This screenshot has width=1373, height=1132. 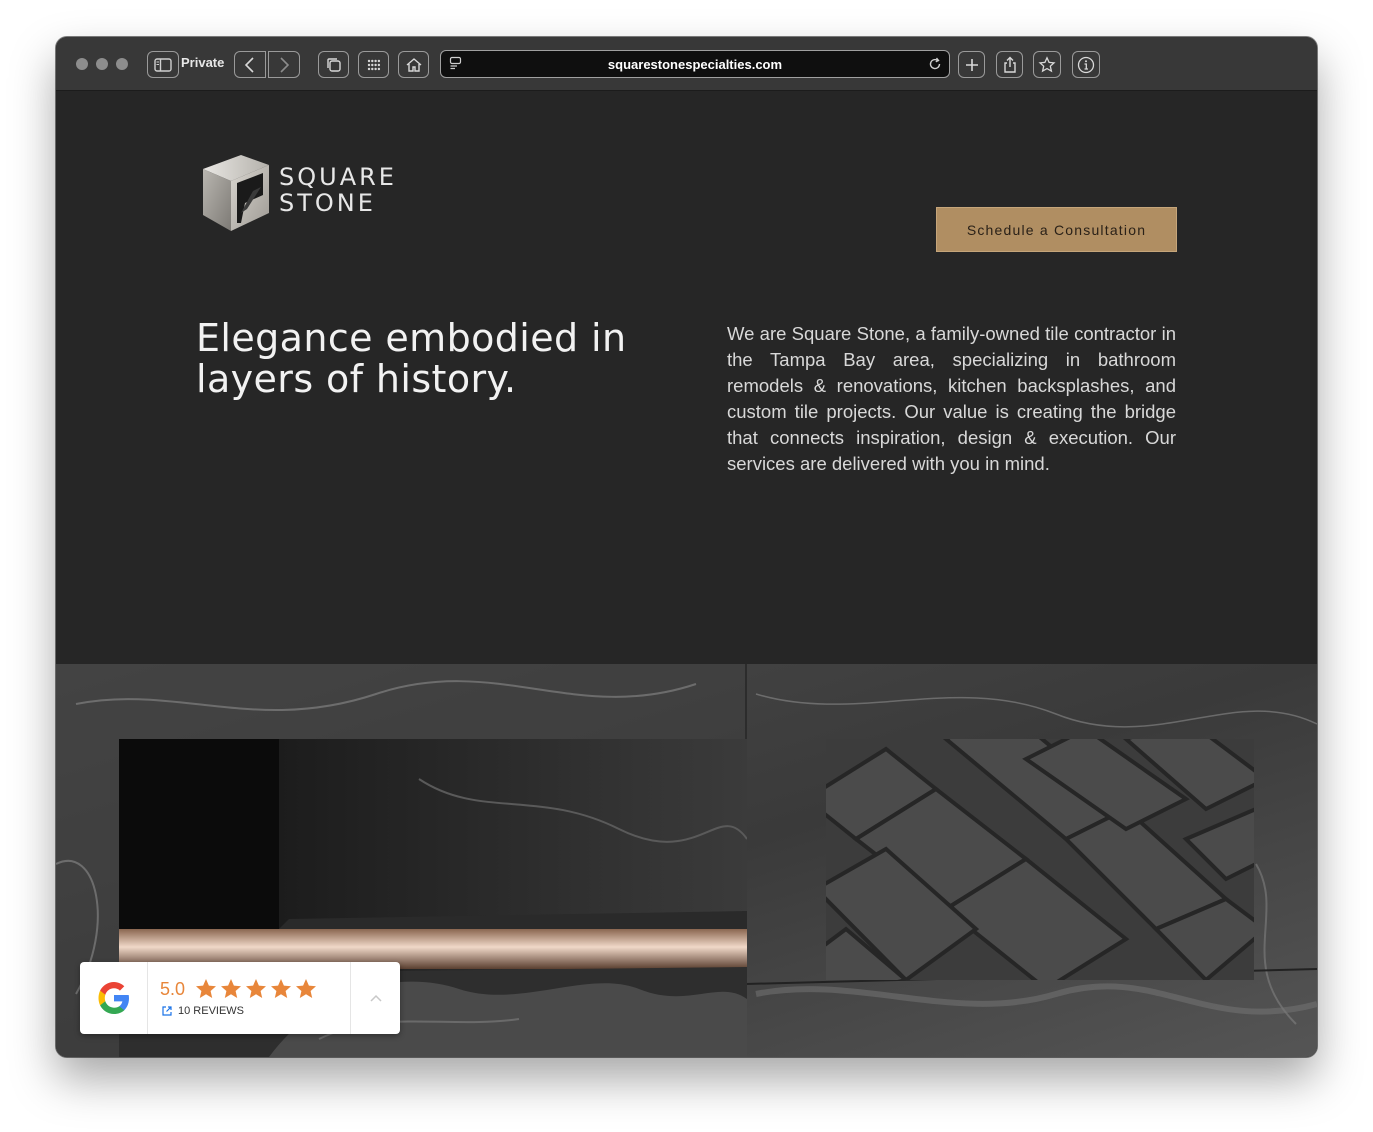 I want to click on reviews-link: 10 REVIEWS, so click(x=203, y=1011).